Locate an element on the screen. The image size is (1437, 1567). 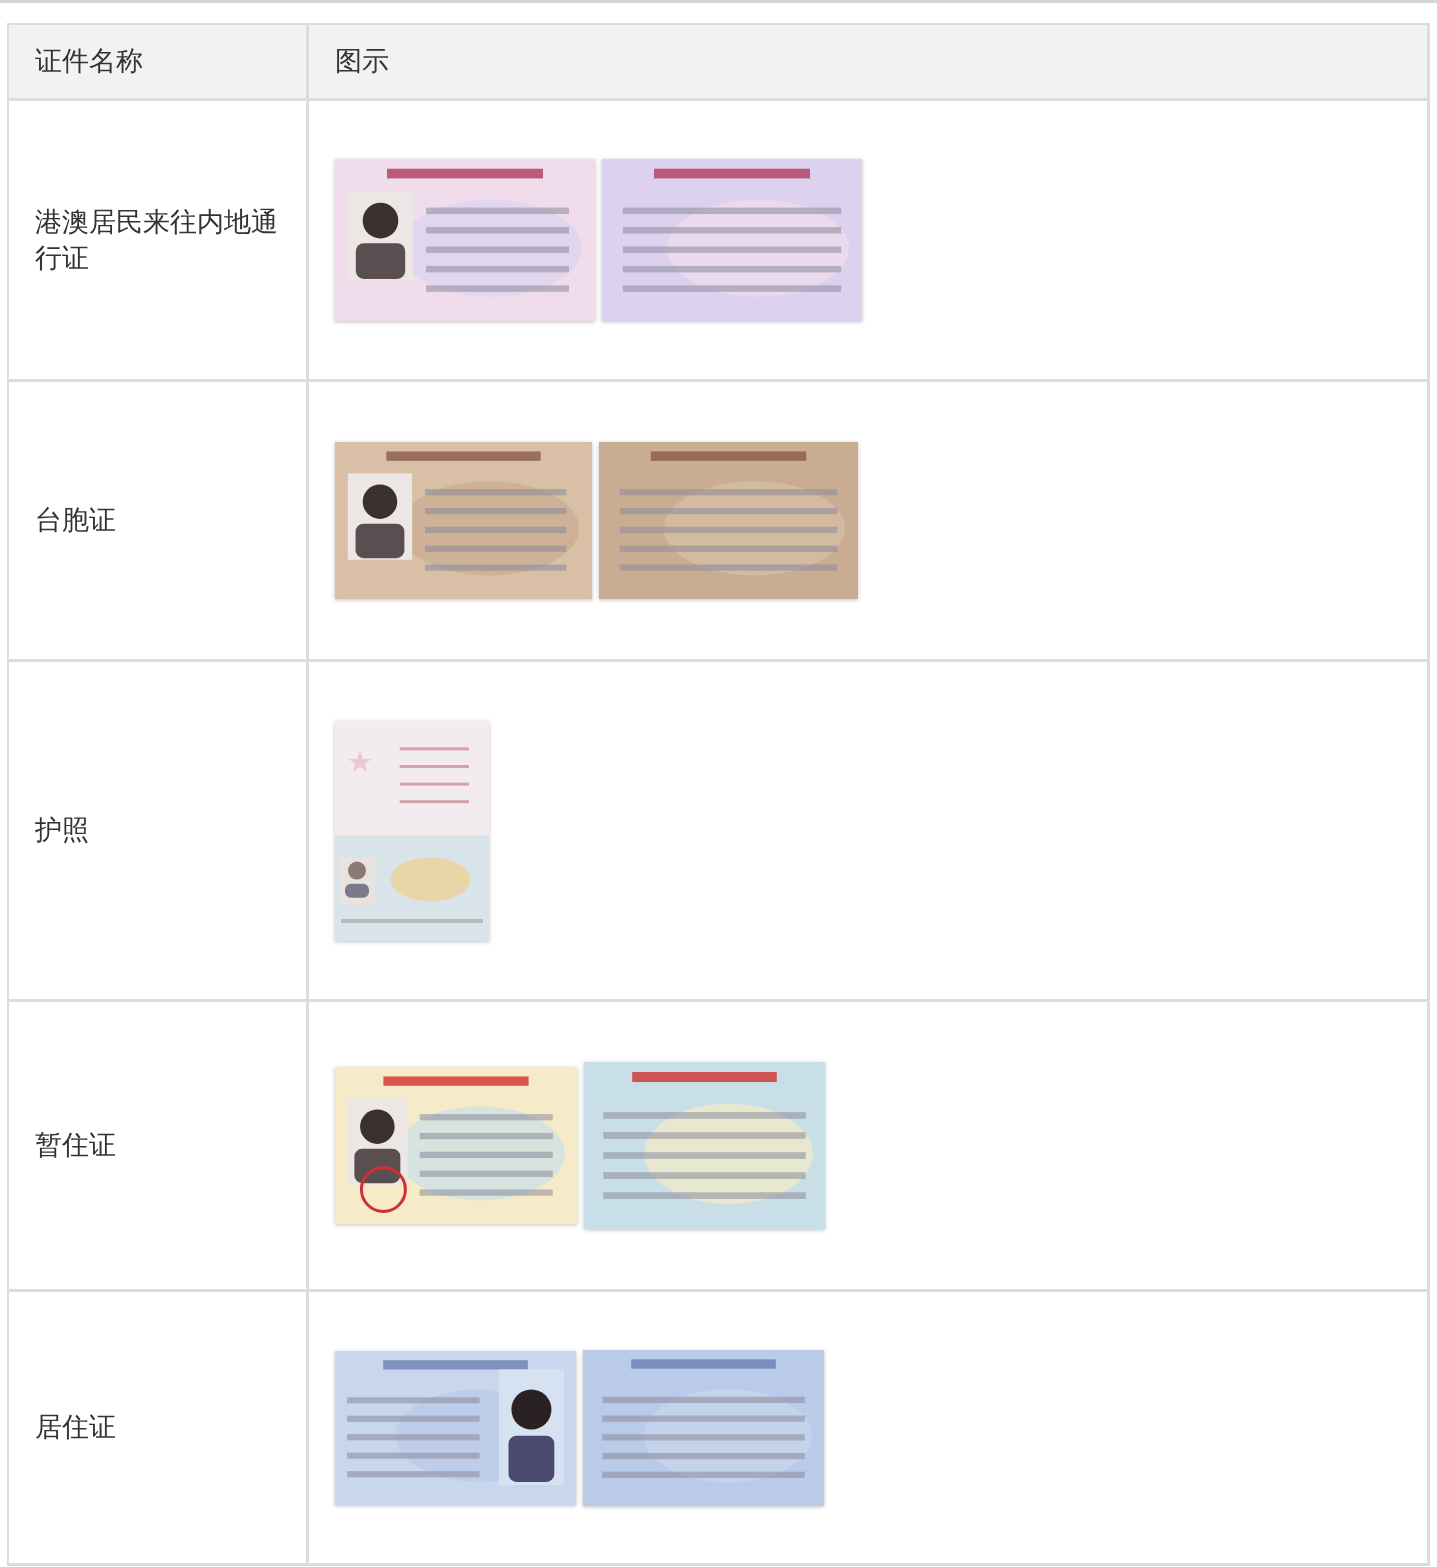
column-header: 图示 is located at coordinates (869, 63).